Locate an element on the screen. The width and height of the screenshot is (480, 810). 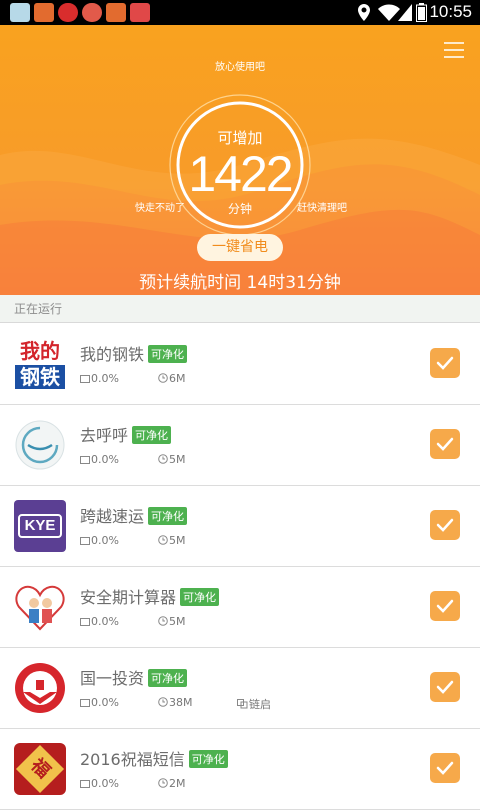
app-name: 去呼呼 is located at coordinates (104, 435).